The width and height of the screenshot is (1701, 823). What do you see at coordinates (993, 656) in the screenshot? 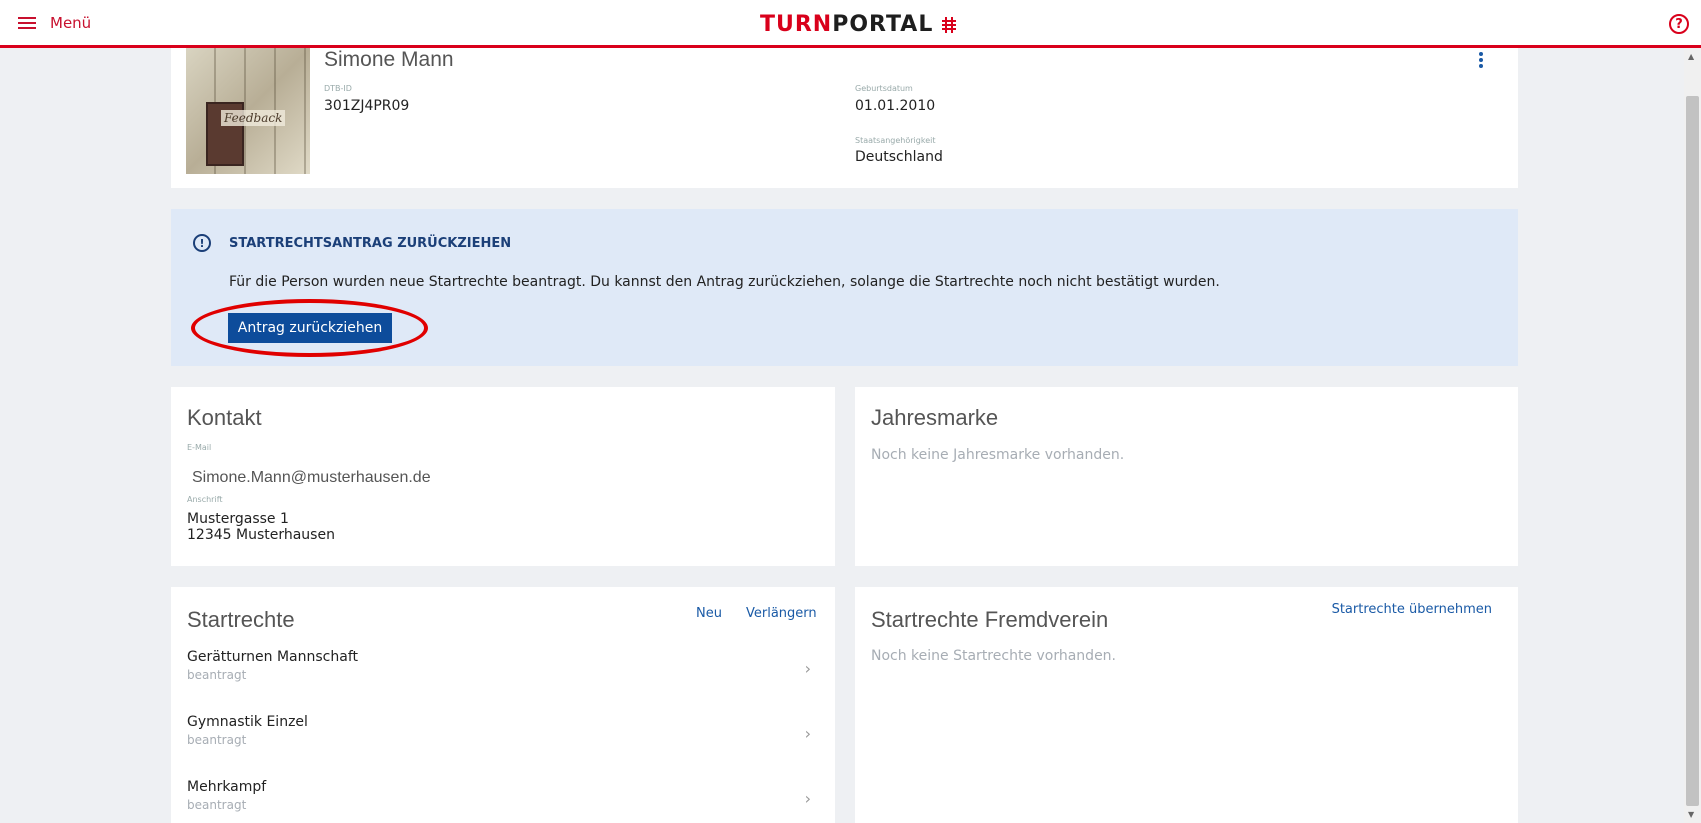
I see `external-club-empty-text: Noch keine Startrechte vorhanden.` at bounding box center [993, 656].